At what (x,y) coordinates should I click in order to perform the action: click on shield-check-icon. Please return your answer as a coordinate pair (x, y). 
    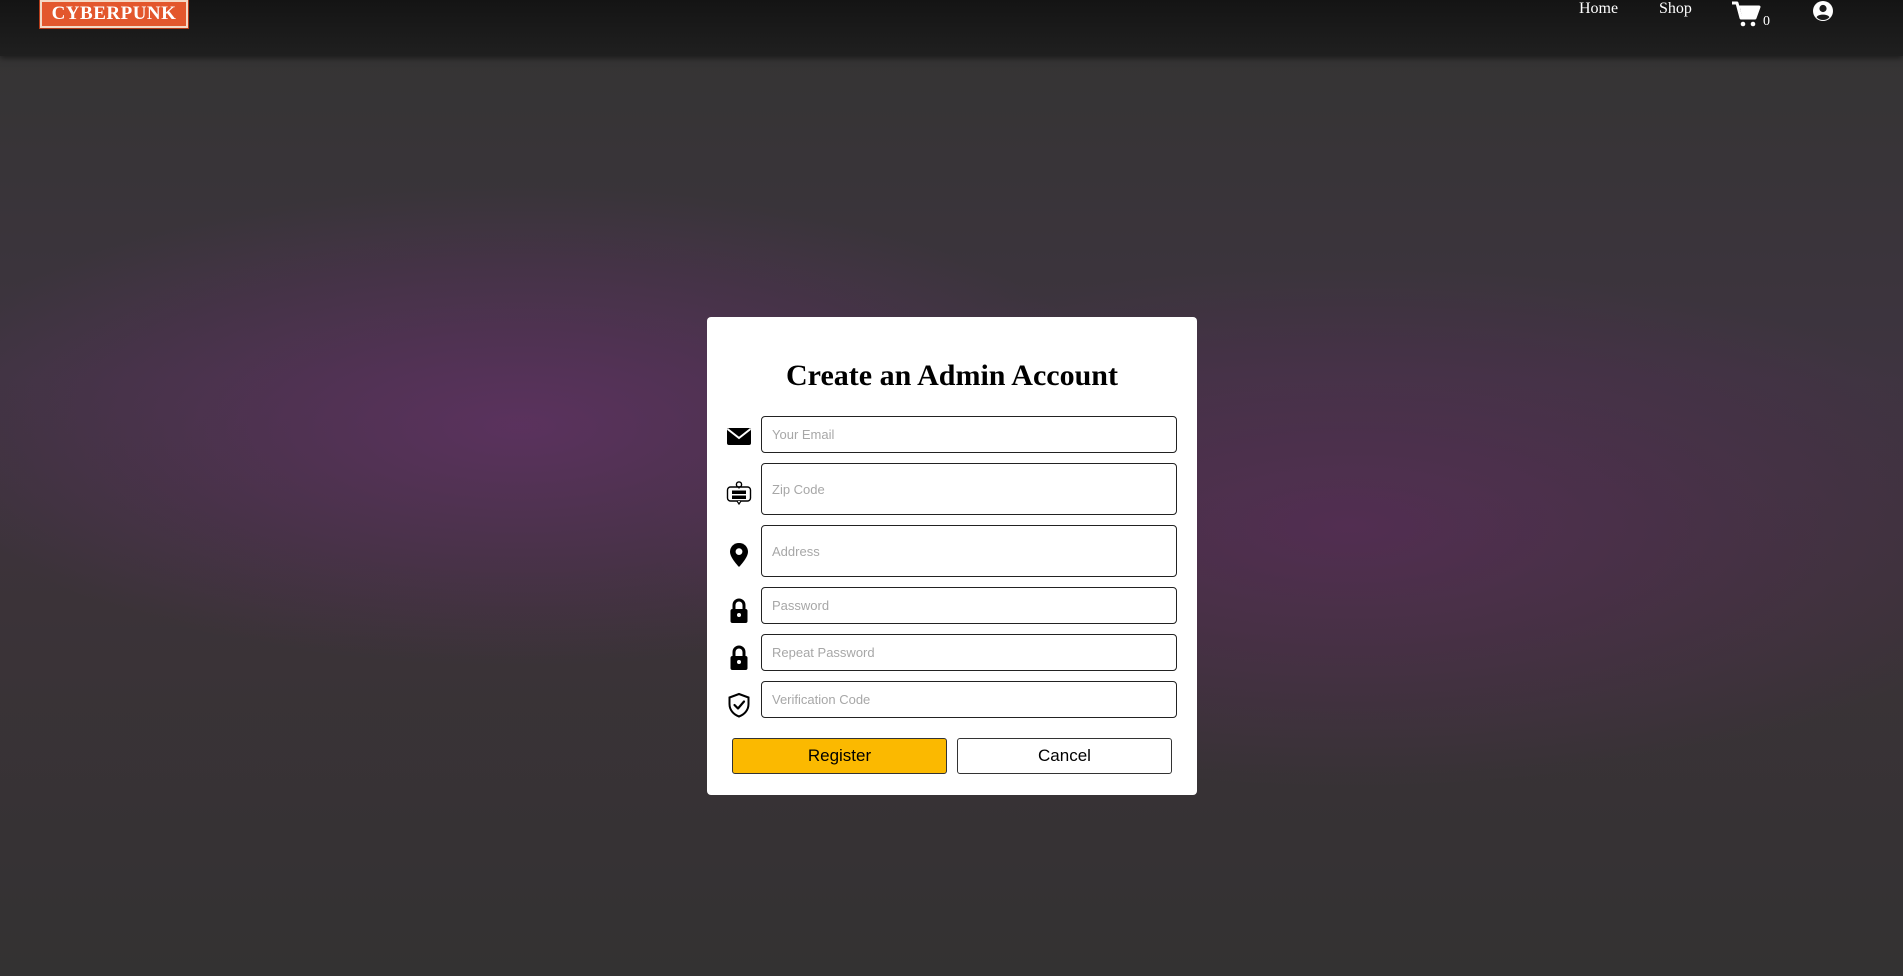
    Looking at the image, I should click on (739, 705).